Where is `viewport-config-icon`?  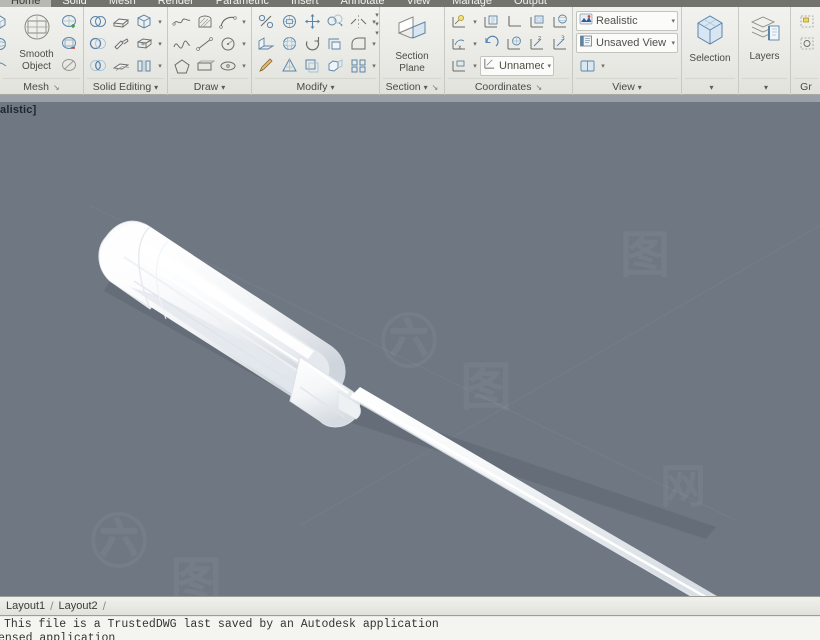 viewport-config-icon is located at coordinates (587, 65).